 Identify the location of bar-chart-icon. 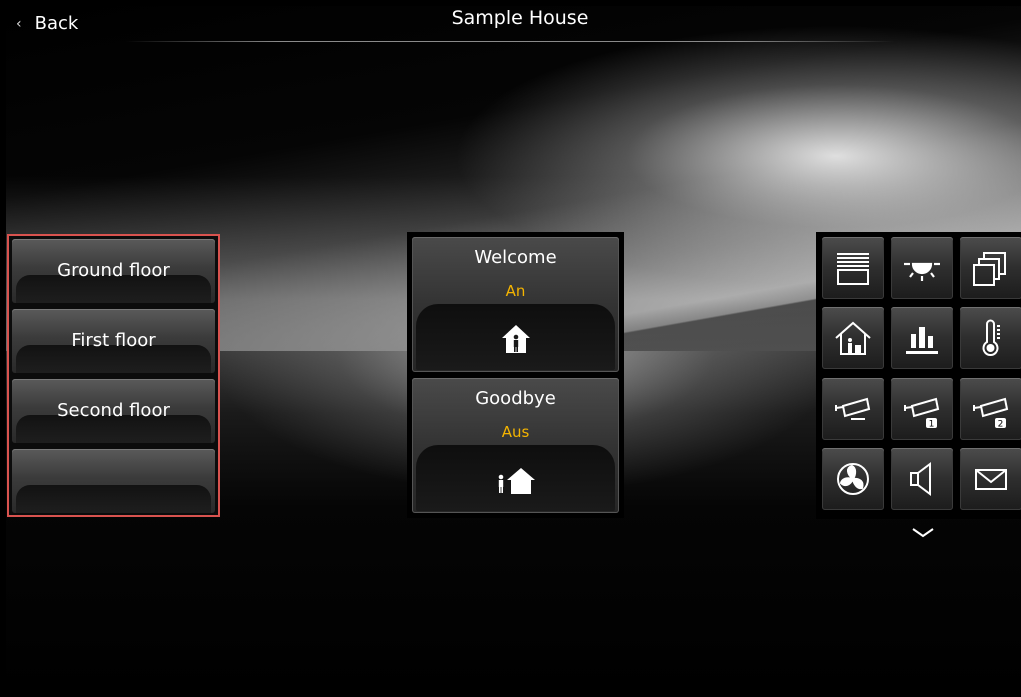
(922, 340).